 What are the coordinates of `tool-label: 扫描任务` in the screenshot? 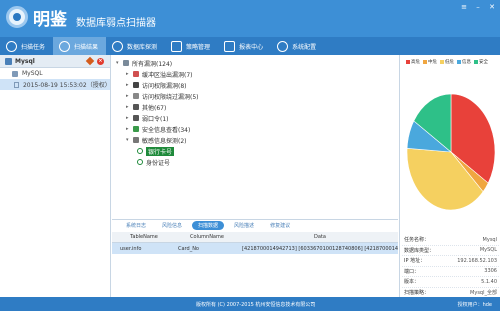 It's located at (33, 47).